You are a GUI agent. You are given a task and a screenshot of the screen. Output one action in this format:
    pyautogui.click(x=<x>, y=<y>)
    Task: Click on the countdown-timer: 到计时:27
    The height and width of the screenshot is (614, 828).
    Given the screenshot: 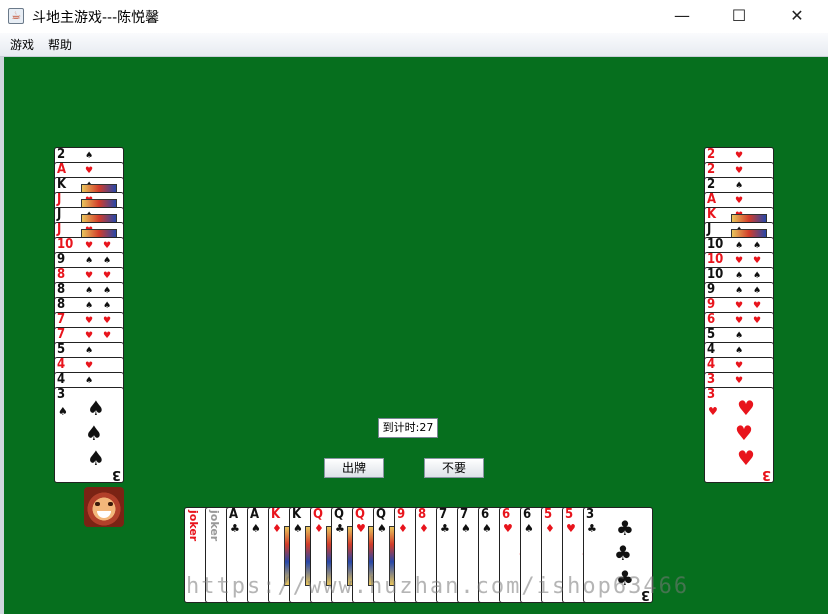 What is the action you would take?
    pyautogui.click(x=408, y=428)
    